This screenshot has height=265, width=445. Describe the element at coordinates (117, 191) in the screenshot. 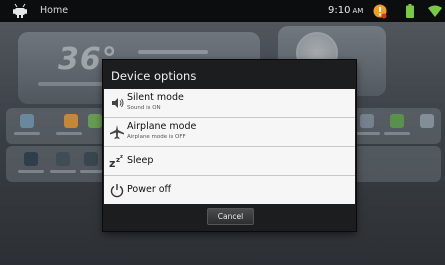

I see `power-icon` at that location.